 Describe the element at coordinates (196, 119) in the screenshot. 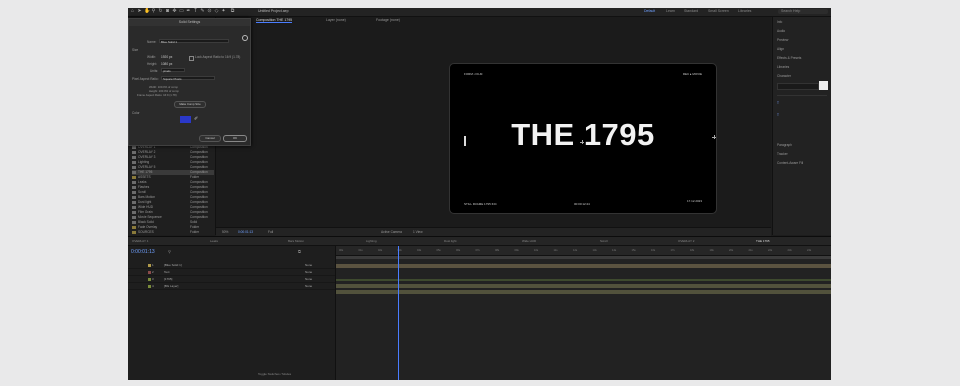

I see `eyedropper-icon: ✐` at that location.